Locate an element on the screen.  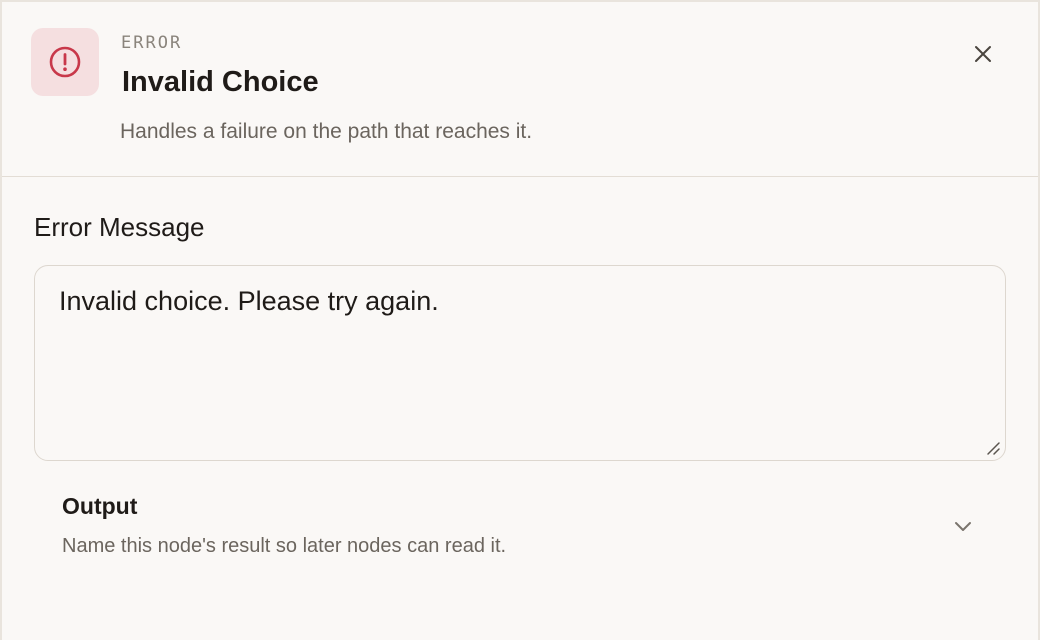
resize-handle-icon is located at coordinates (993, 448).